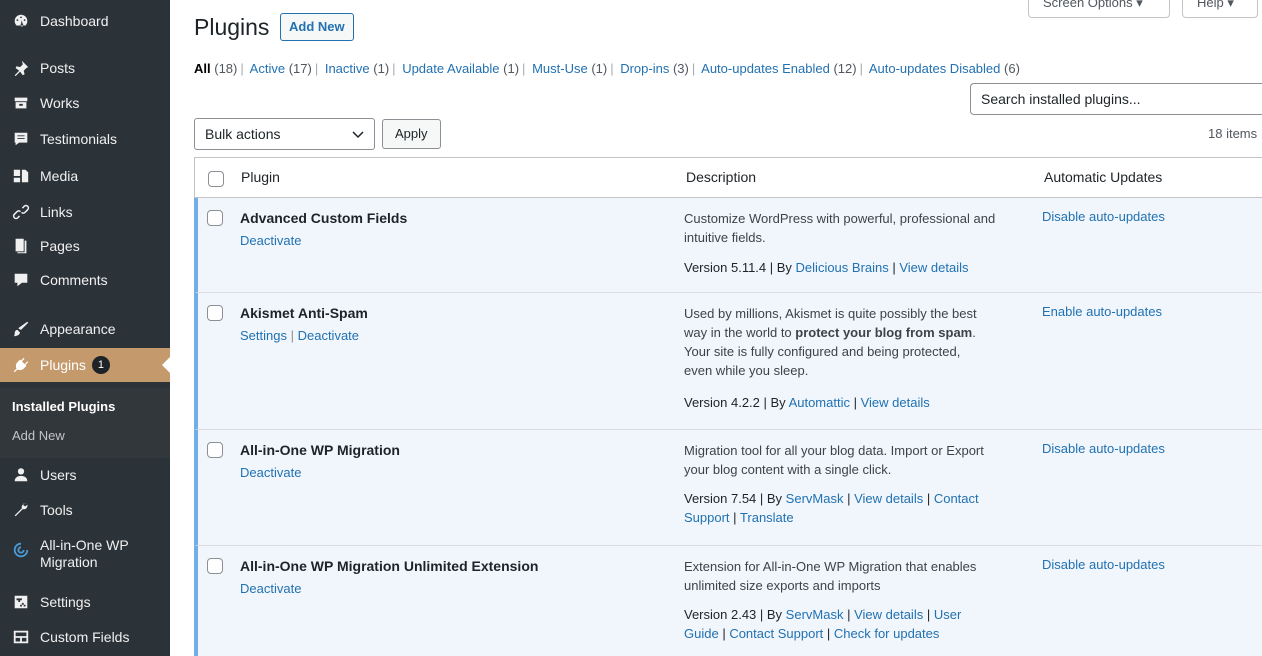 The width and height of the screenshot is (1262, 656). What do you see at coordinates (736, 402) in the screenshot?
I see `version-text: Version 4.2.2 | By` at bounding box center [736, 402].